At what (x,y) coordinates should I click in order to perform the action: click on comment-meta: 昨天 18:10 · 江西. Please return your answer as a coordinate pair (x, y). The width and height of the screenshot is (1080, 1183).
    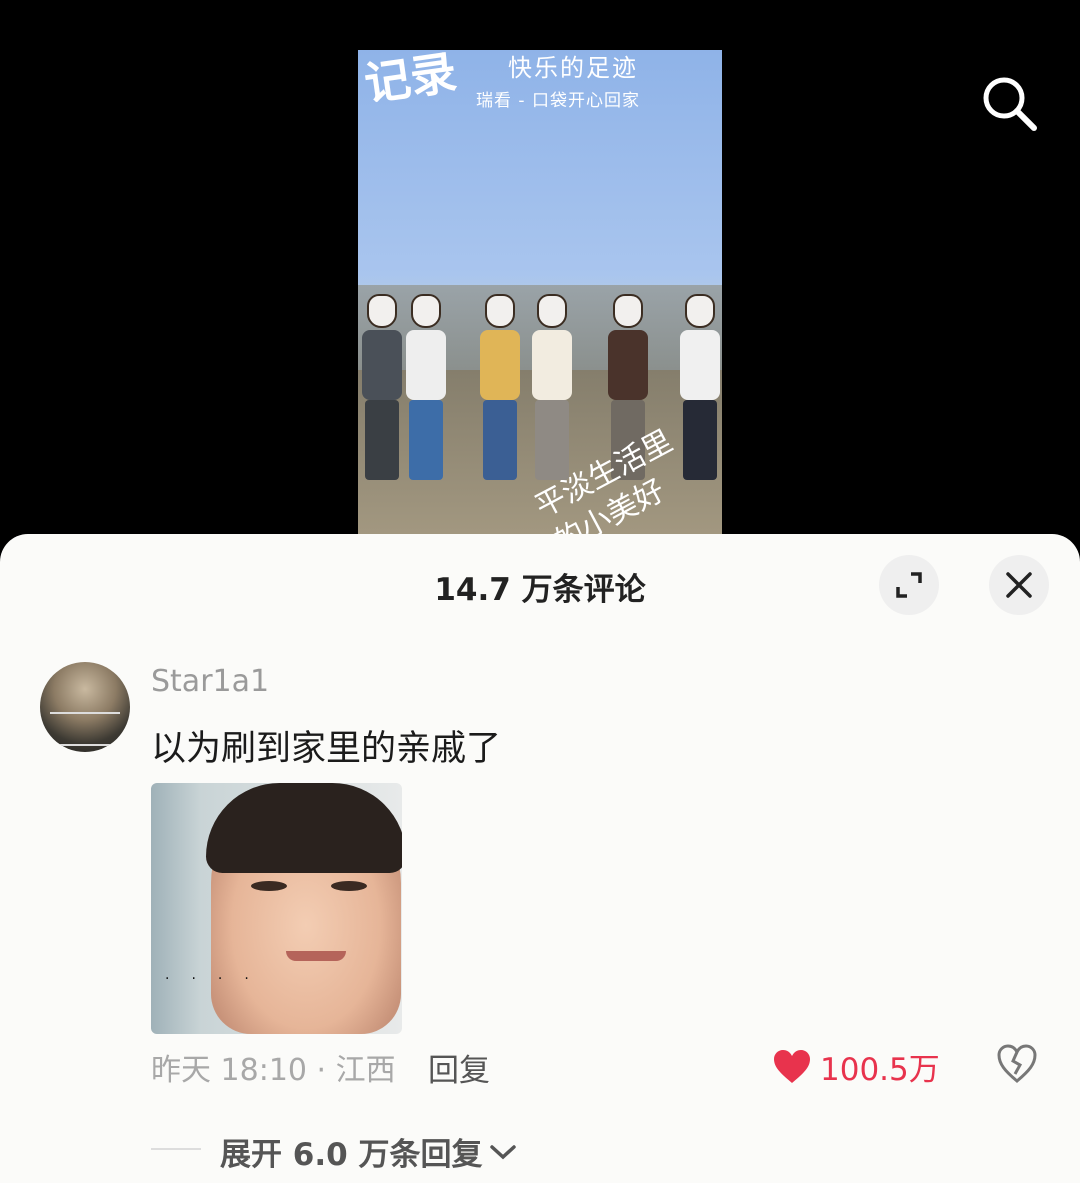
    Looking at the image, I should click on (273, 1070).